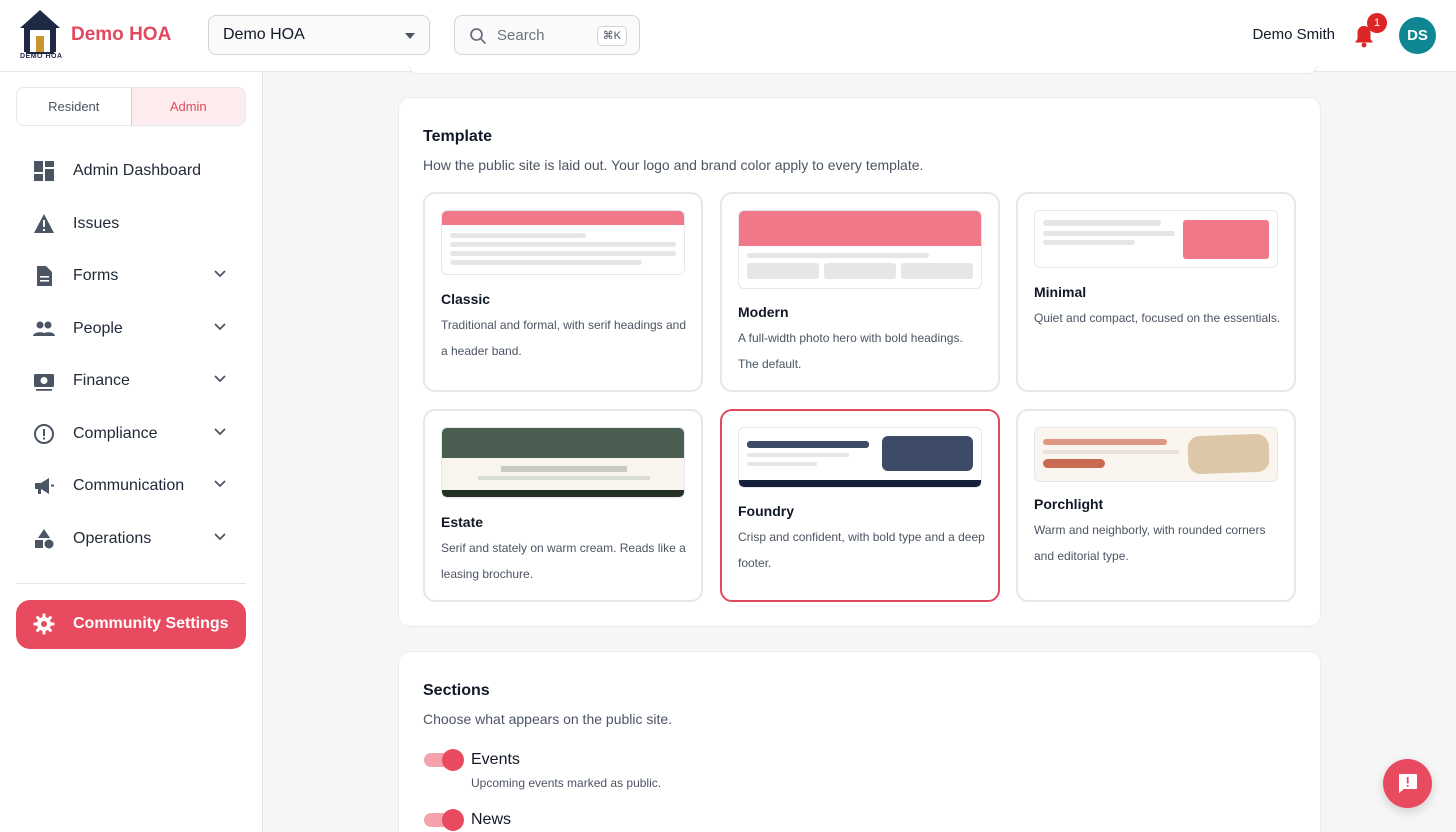 This screenshot has width=1456, height=832. What do you see at coordinates (766, 511) in the screenshot?
I see `template-name: Foundry` at bounding box center [766, 511].